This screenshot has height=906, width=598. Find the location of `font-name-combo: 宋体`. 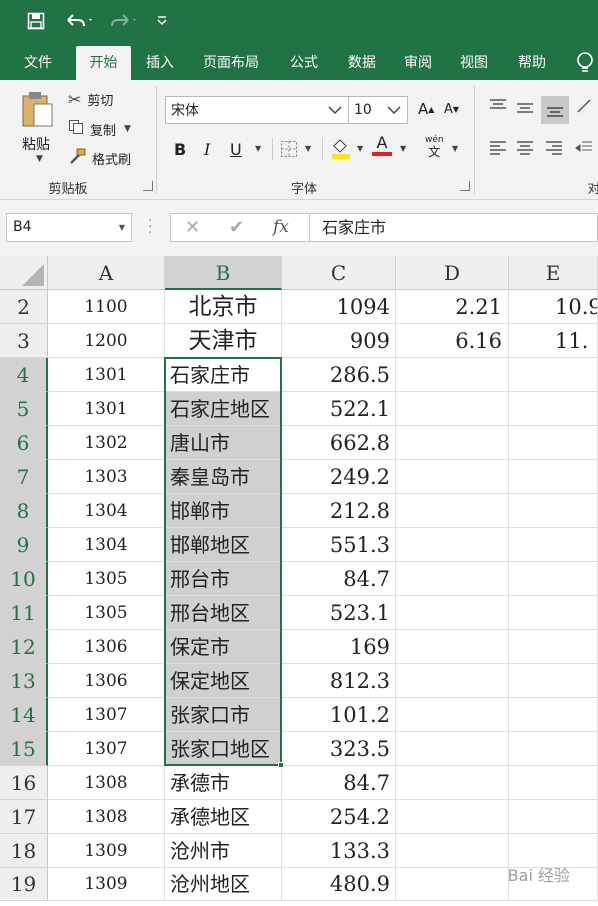

font-name-combo: 宋体 is located at coordinates (257, 110).